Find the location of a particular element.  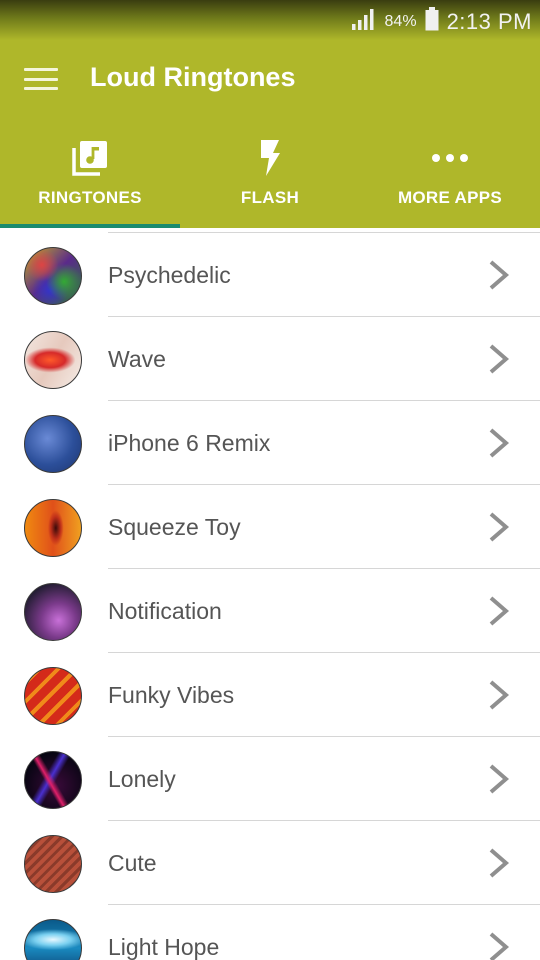

list-item: Cute is located at coordinates (270, 863).